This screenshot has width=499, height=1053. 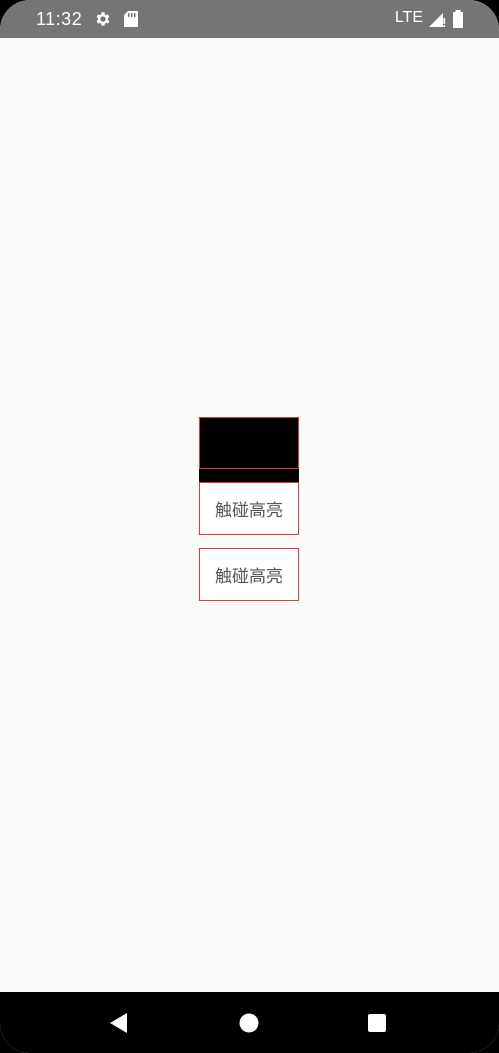 I want to click on status-bar: 11:32 LTE, so click(x=249, y=19).